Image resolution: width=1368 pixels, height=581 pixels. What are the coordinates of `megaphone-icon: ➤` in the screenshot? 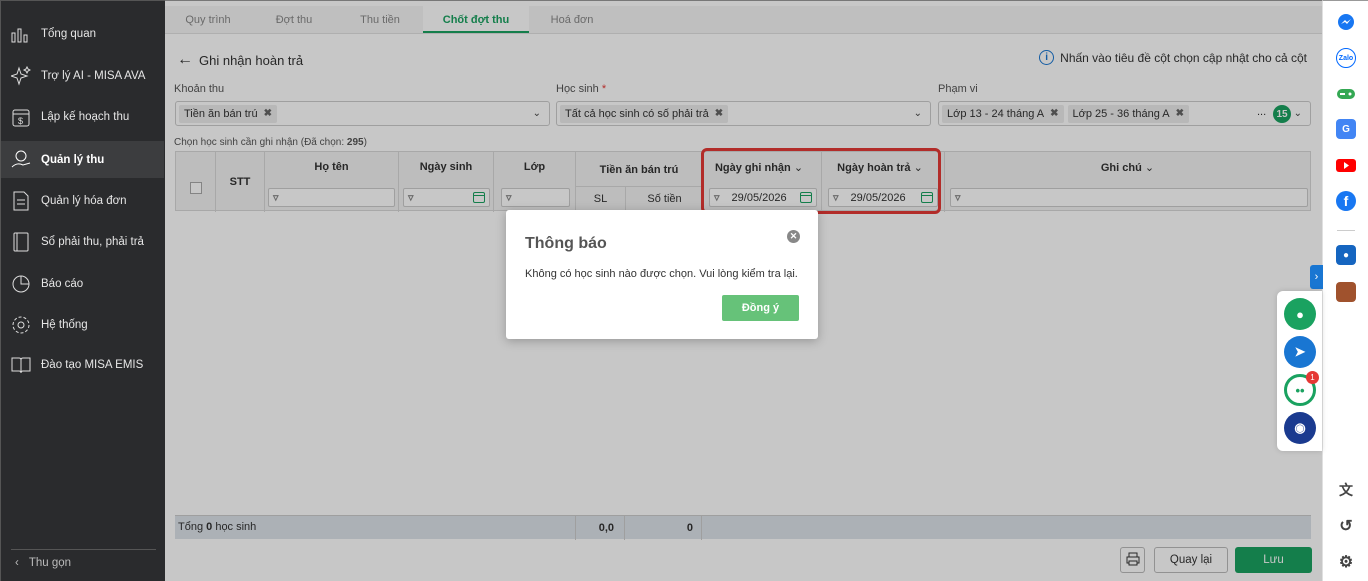 It's located at (1300, 352).